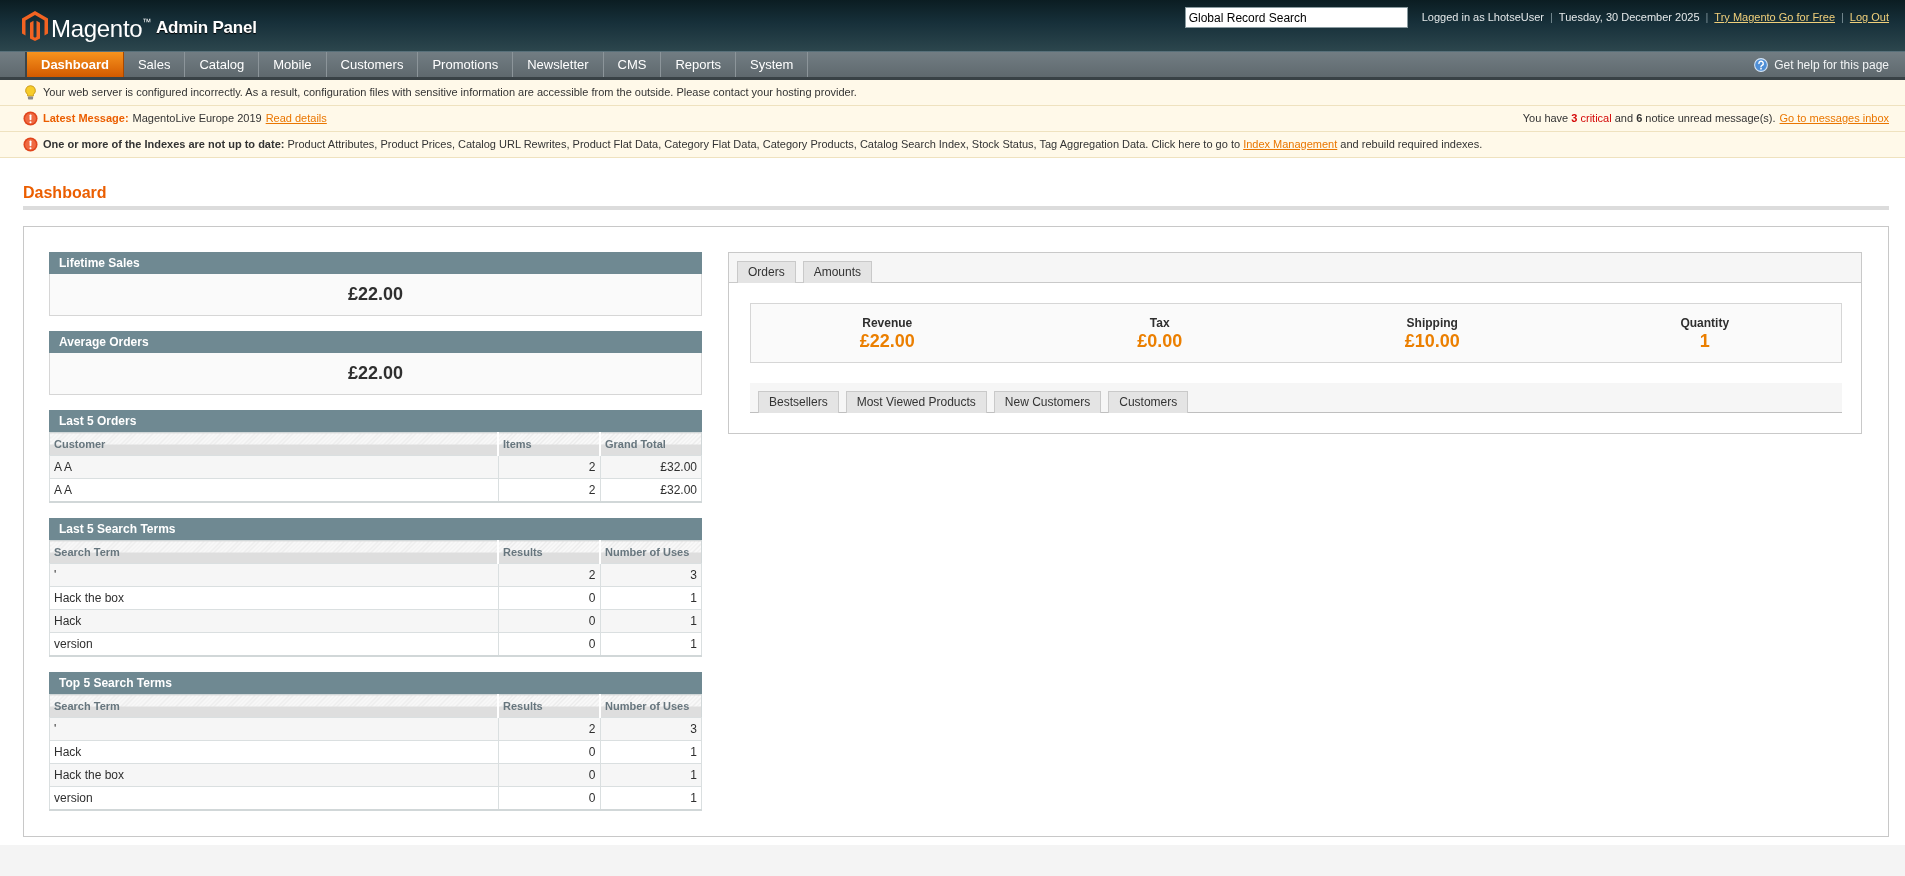 The image size is (1905, 876). What do you see at coordinates (375, 263) in the screenshot?
I see `section-header: Lifetime Sales` at bounding box center [375, 263].